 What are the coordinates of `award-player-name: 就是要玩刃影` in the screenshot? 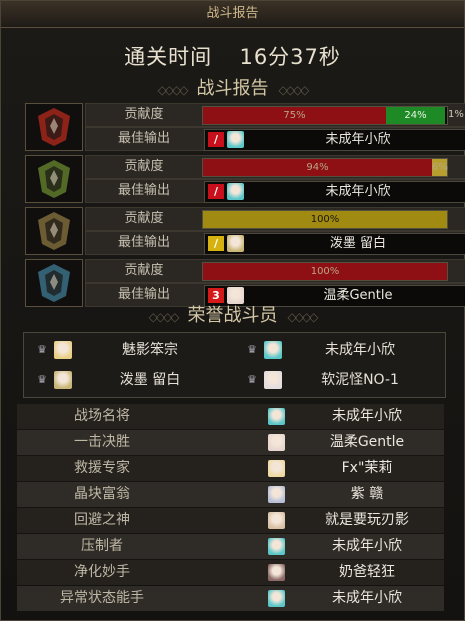 It's located at (367, 520).